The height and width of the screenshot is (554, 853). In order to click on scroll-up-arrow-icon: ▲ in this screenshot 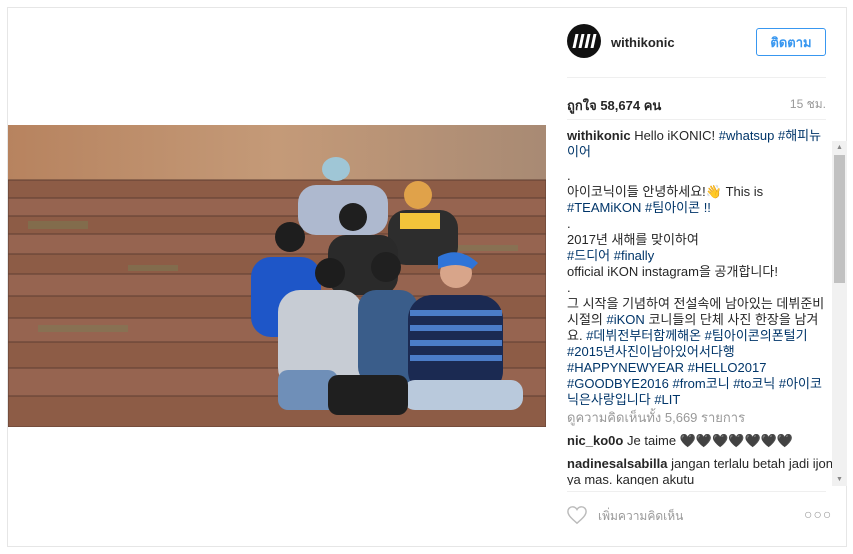, I will do `click(839, 147)`.